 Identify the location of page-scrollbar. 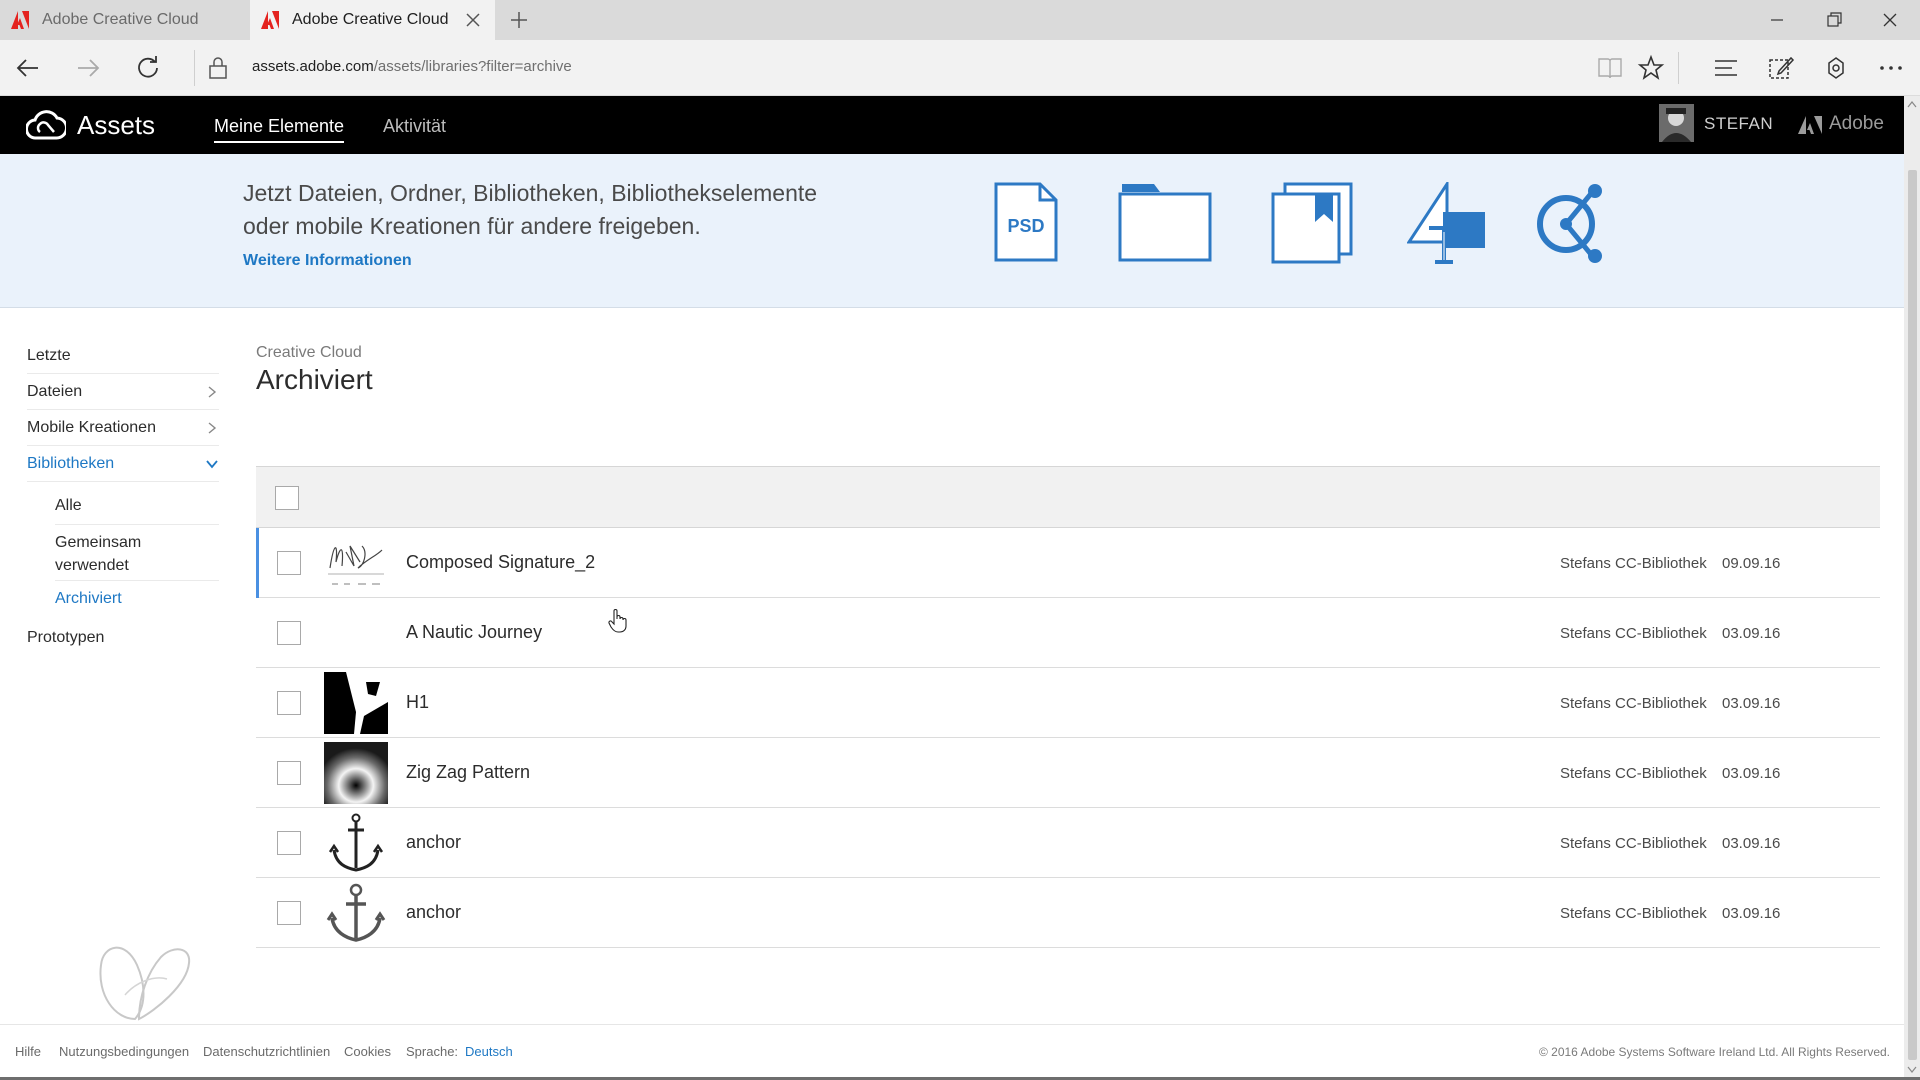
(1912, 588).